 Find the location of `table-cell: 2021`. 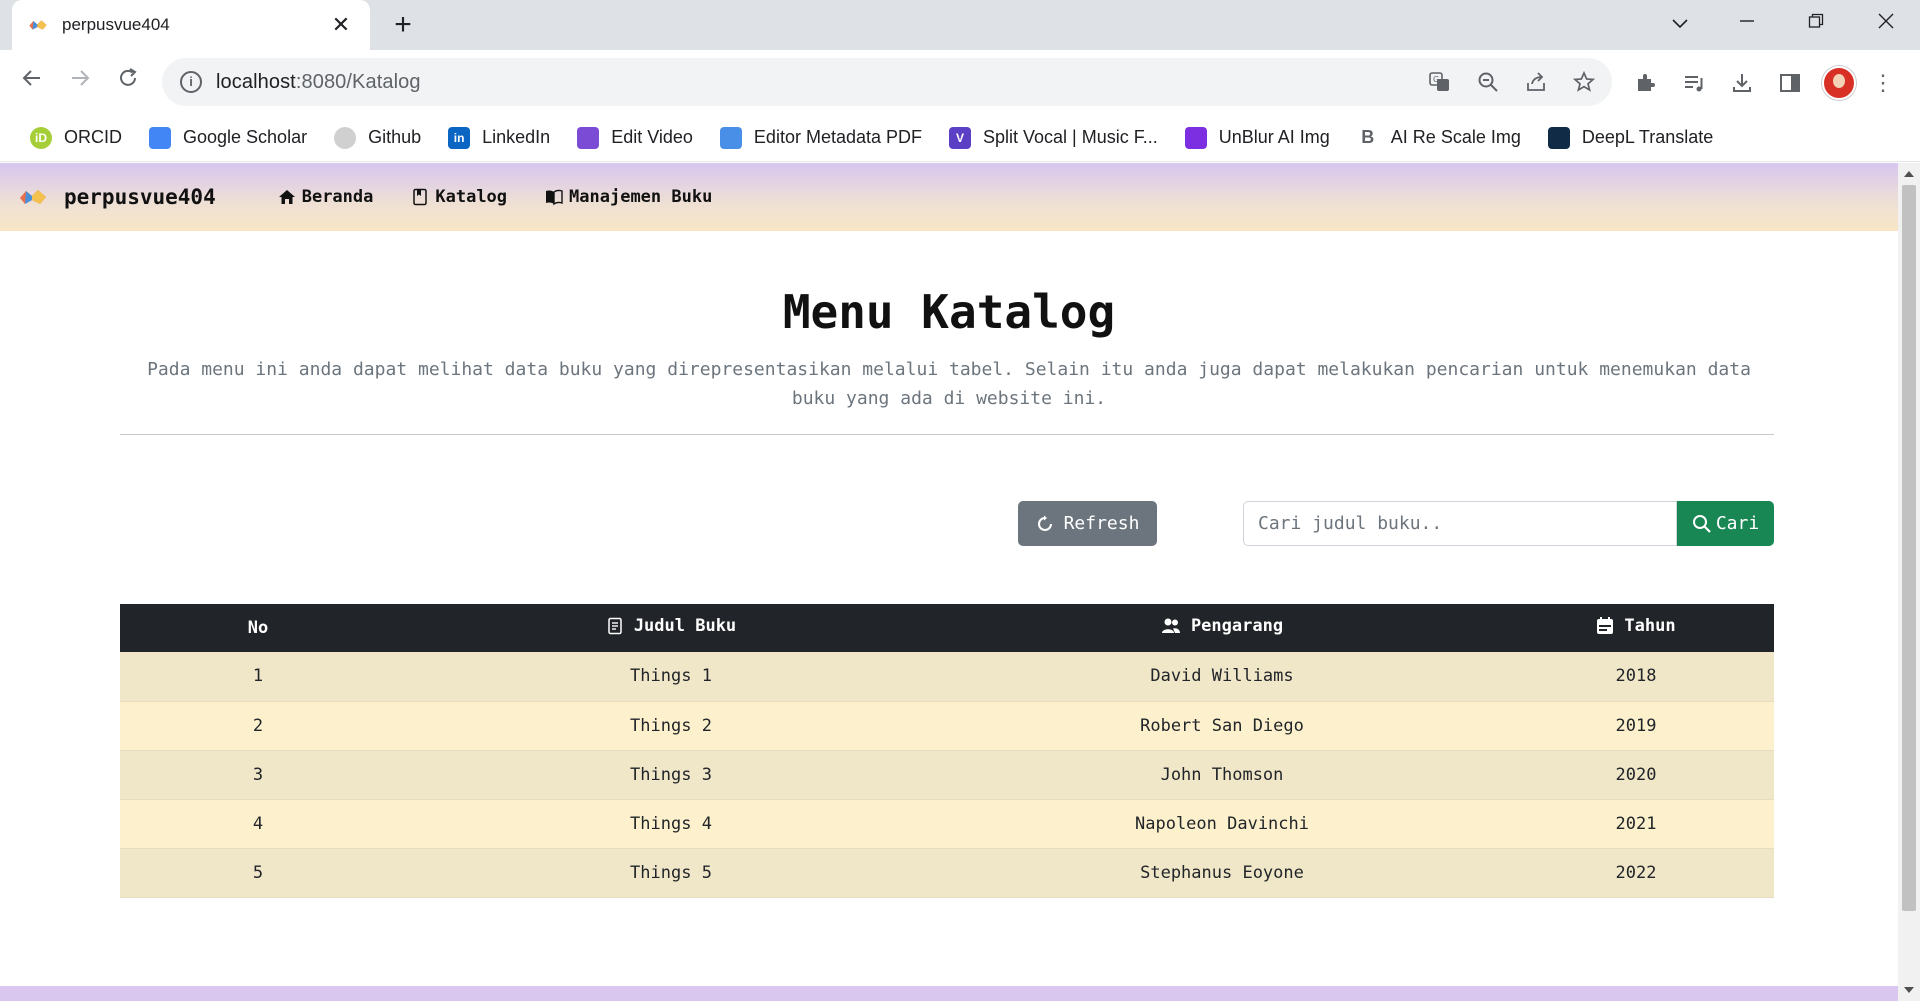

table-cell: 2021 is located at coordinates (1636, 823).